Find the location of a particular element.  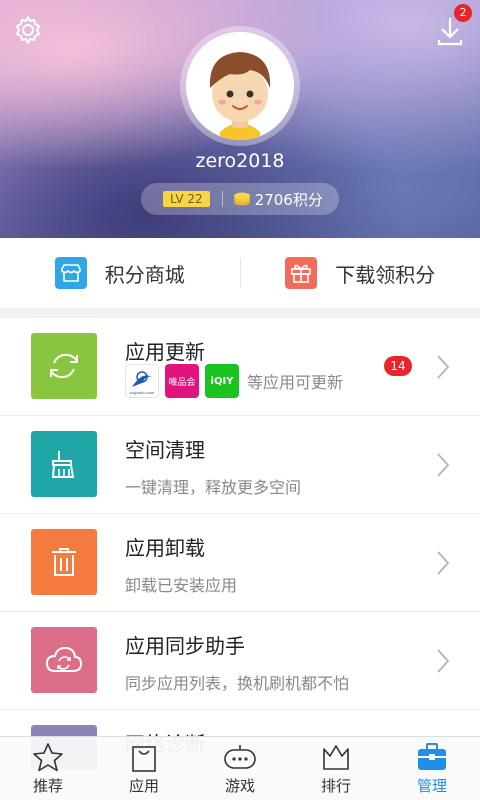

uninstall-subtitle: 卸载已安装应用 is located at coordinates (181, 585).